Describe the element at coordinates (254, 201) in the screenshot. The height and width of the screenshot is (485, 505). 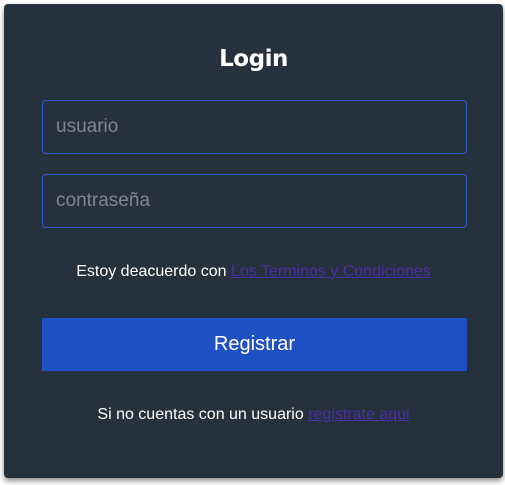
I see `password-input` at that location.